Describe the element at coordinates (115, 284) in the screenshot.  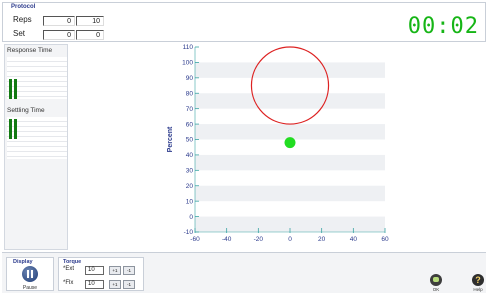
I see `flx-increase-button: +1` at that location.